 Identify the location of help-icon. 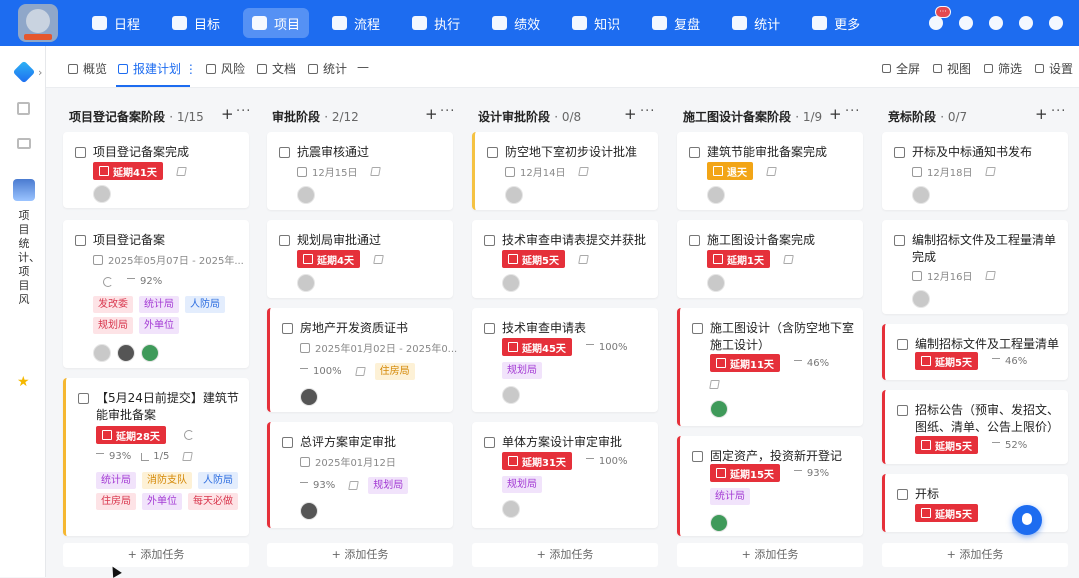
(1056, 23).